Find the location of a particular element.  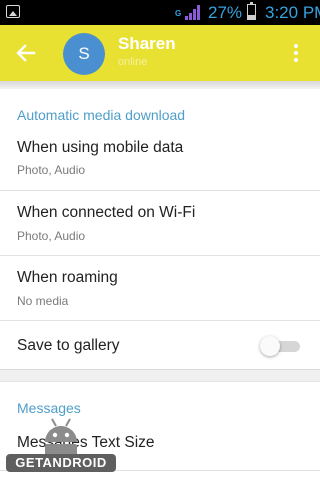

section-header-media-download: Automatic media download is located at coordinates (101, 115).